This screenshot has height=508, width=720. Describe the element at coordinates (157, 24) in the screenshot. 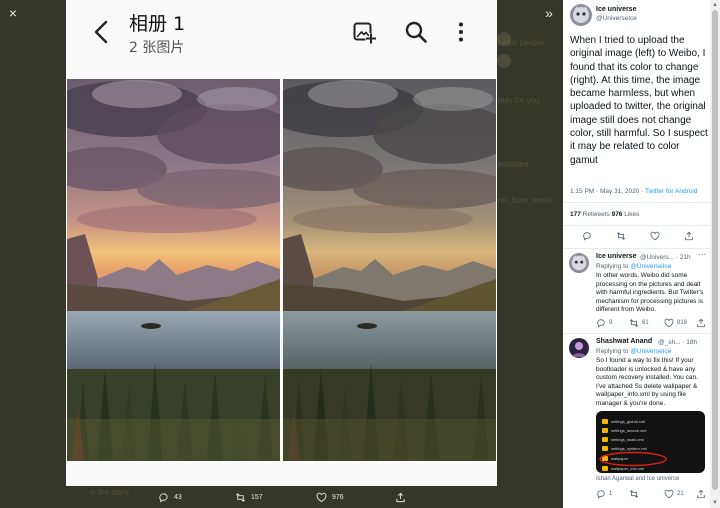

I see `album-title: 相册 1` at that location.